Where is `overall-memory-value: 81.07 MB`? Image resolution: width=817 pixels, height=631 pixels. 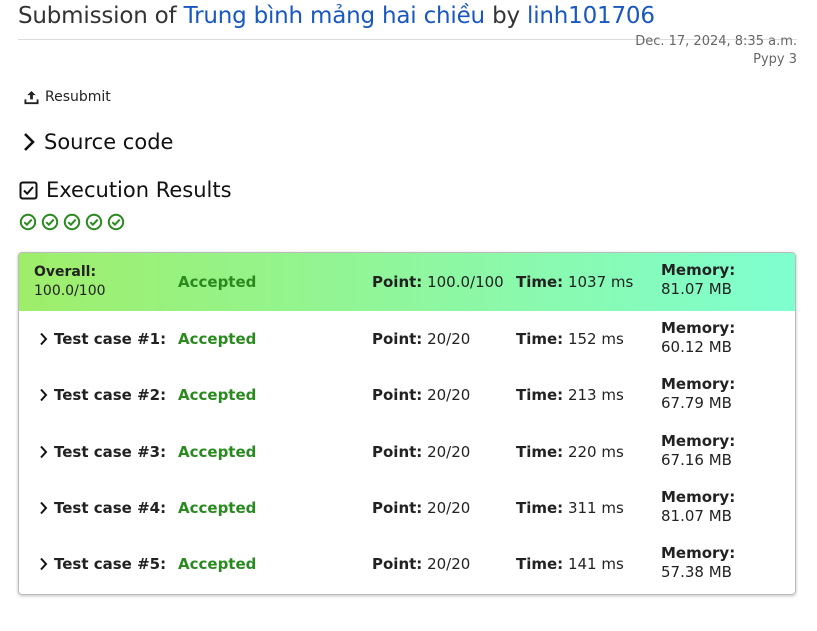 overall-memory-value: 81.07 MB is located at coordinates (696, 289).